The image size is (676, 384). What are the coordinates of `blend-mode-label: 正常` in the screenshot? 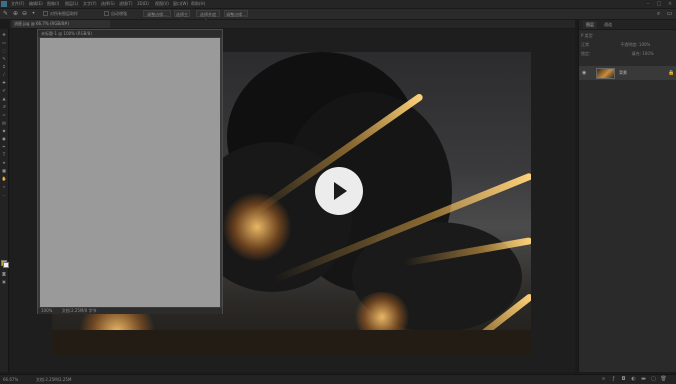 It's located at (585, 44).